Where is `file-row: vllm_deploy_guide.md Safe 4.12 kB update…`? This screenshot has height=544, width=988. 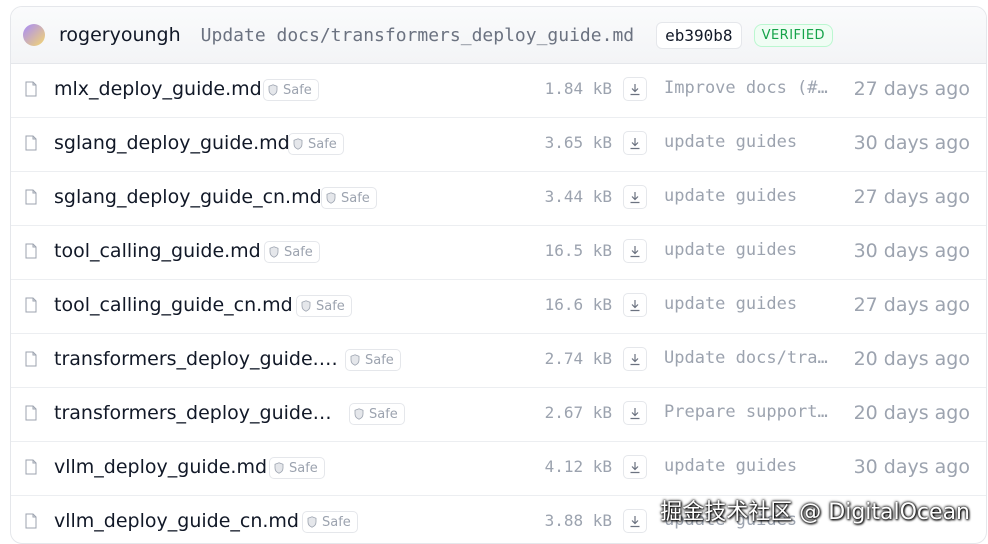 file-row: vllm_deploy_guide.md Safe 4.12 kB update… is located at coordinates (498, 469).